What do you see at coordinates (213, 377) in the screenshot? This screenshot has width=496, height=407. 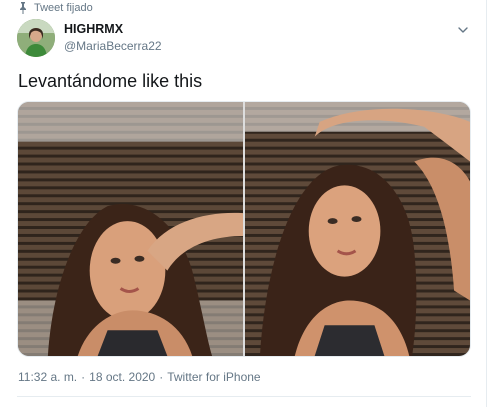 I see `tweet-source: Twitter for iPhone` at bounding box center [213, 377].